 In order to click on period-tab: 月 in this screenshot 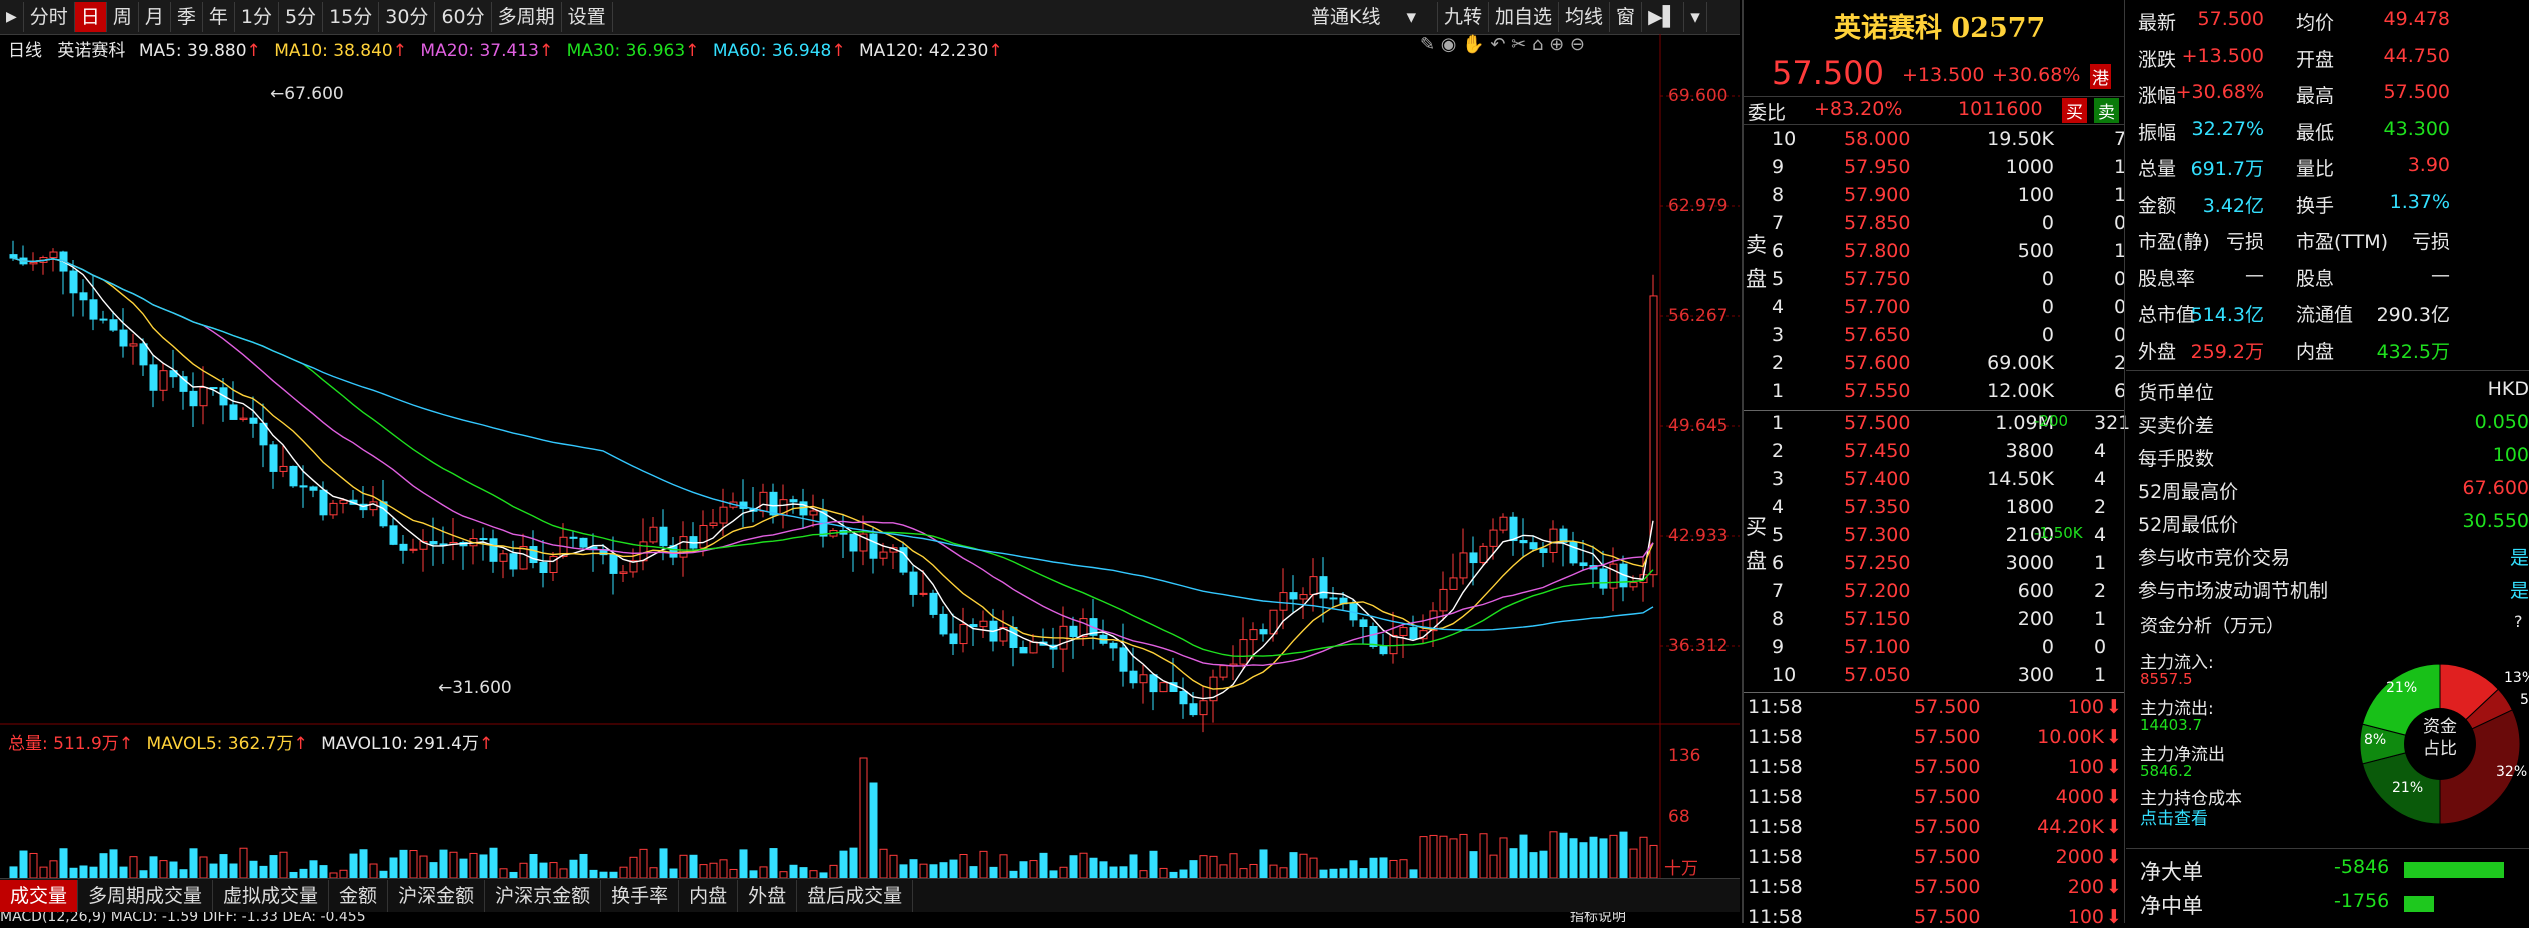, I will do `click(155, 17)`.